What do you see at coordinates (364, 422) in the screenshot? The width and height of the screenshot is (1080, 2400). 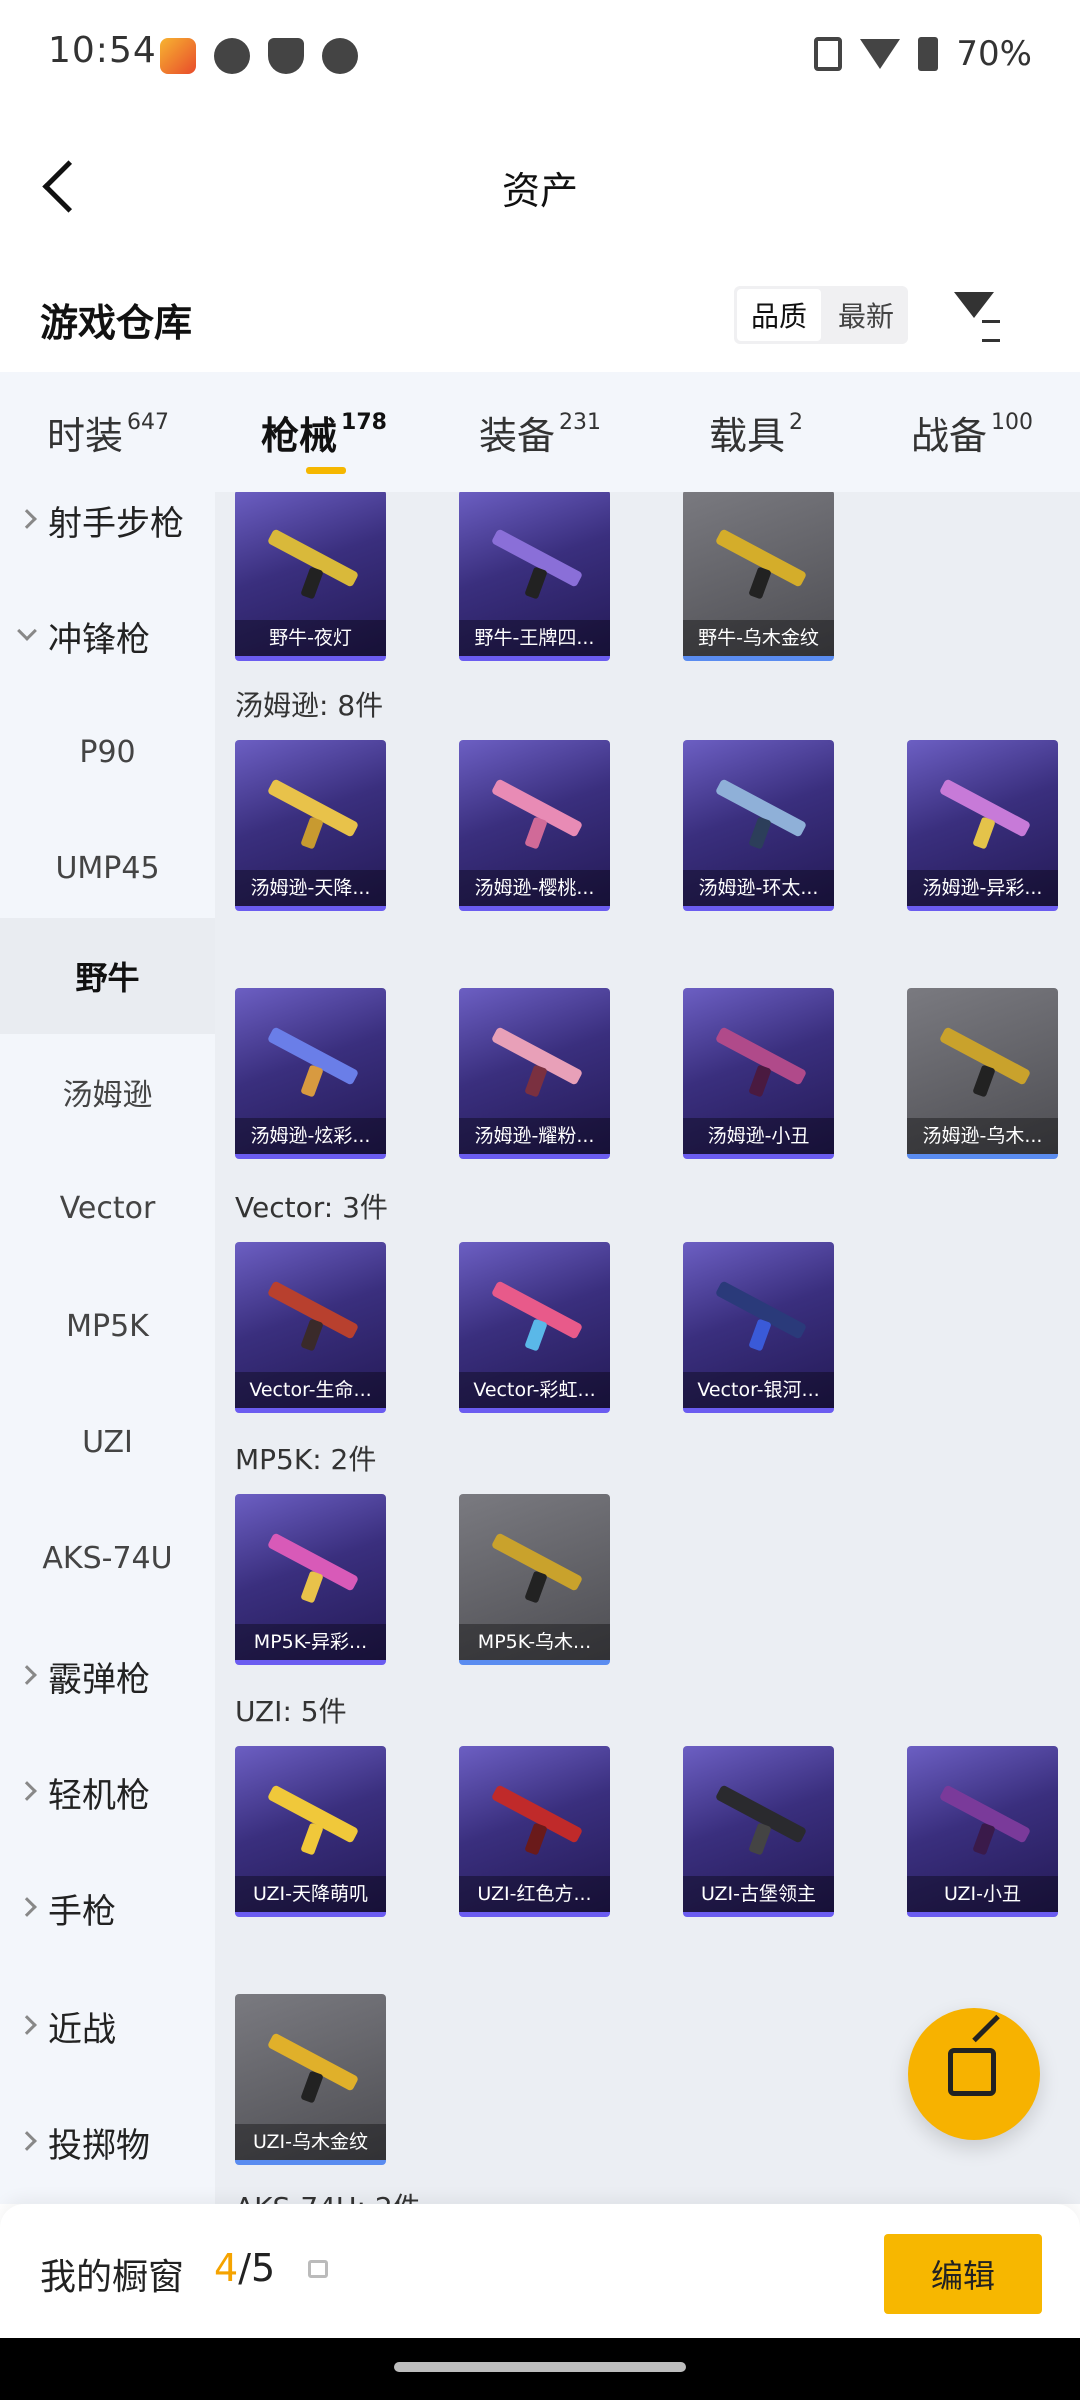 I see `tab-count: 178` at bounding box center [364, 422].